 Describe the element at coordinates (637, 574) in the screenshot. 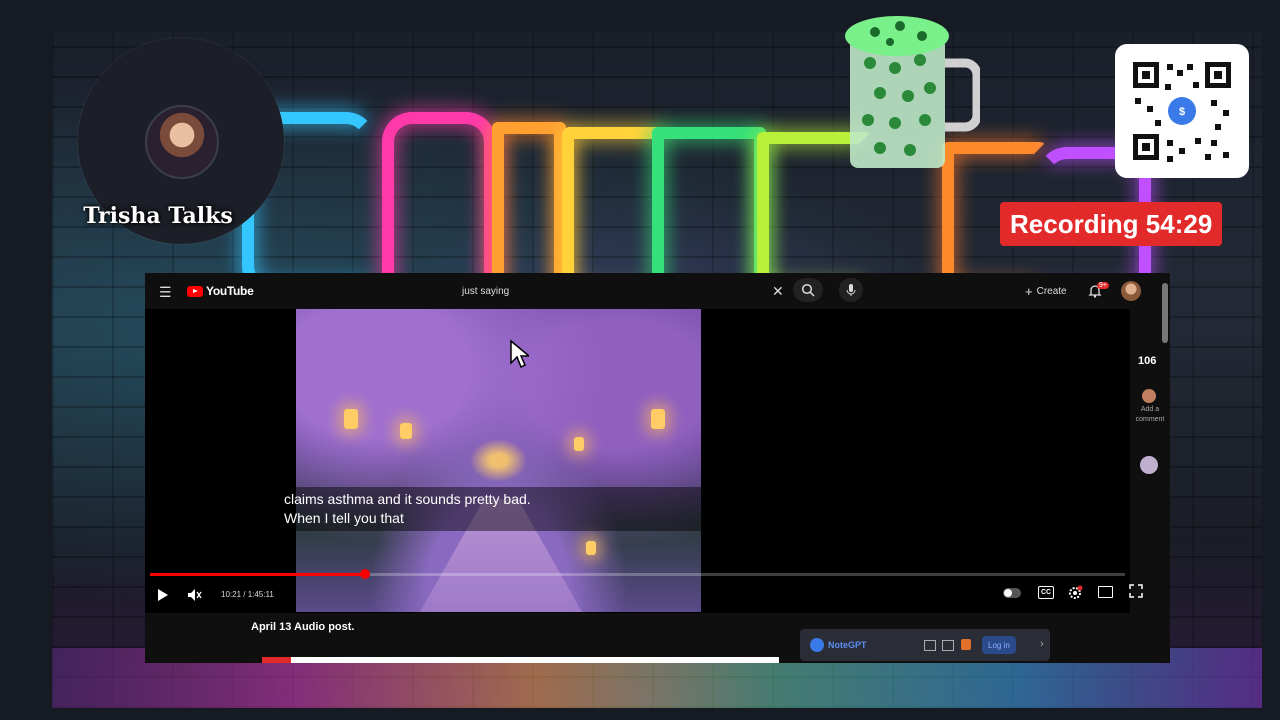

I see `progress-bar` at that location.